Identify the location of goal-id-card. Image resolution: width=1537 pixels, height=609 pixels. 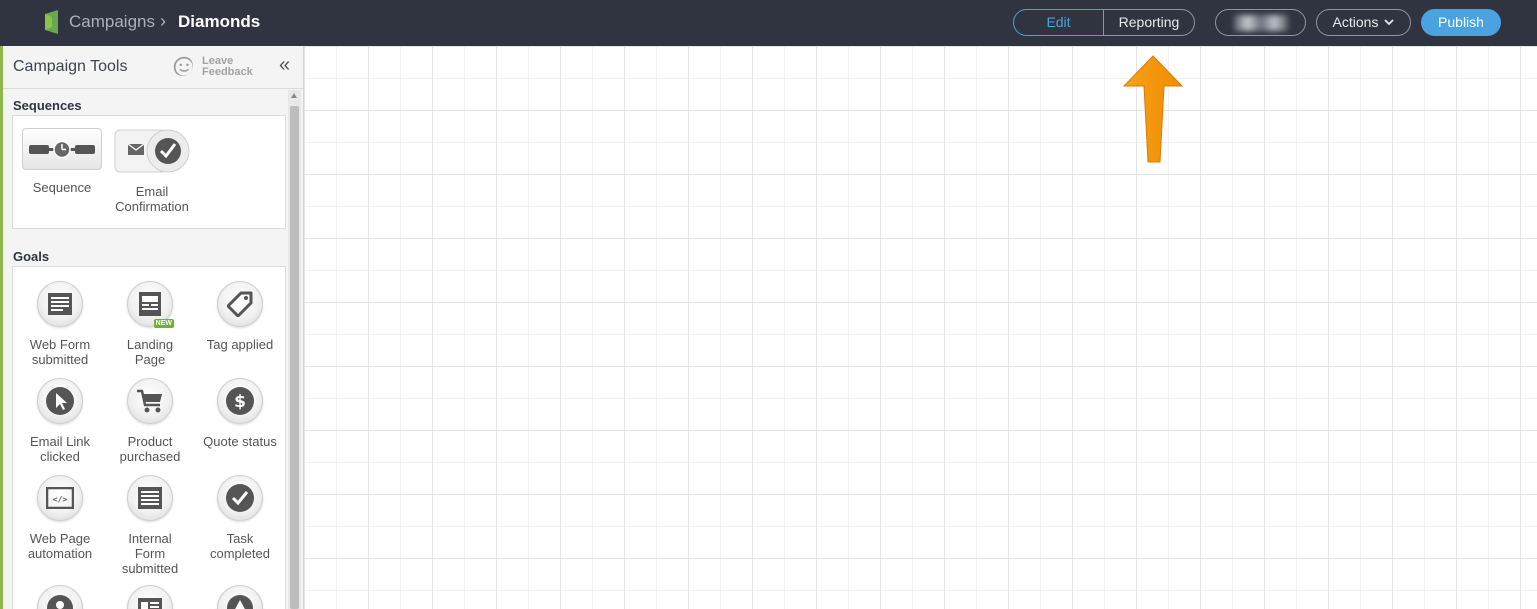
(150, 597).